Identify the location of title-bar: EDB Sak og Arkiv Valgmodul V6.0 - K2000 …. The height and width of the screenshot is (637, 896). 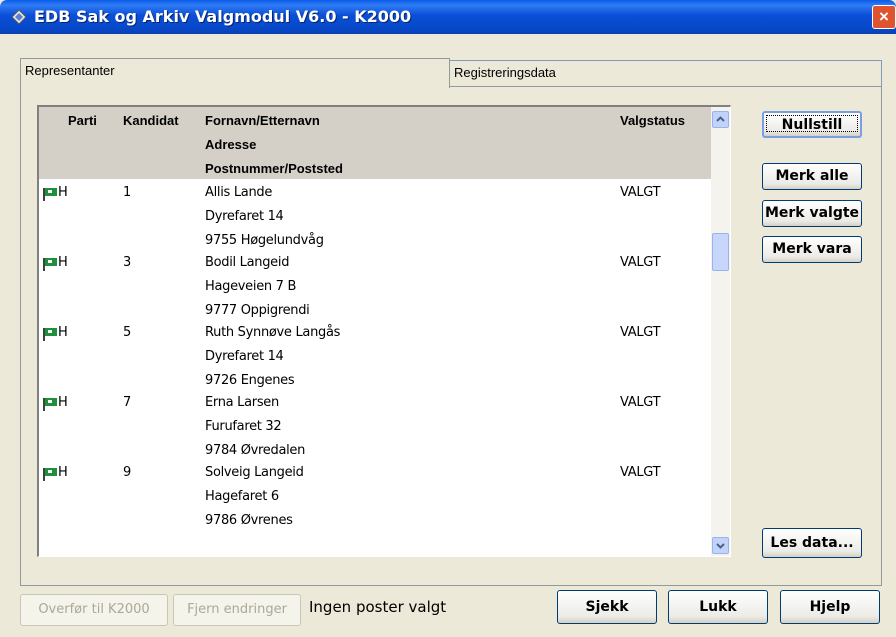
(448, 17).